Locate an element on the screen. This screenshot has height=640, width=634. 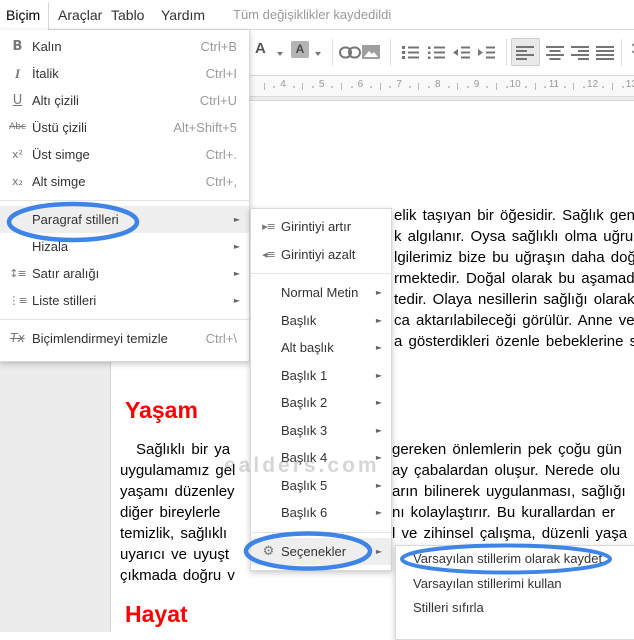
menu-item-normal-metin: Normal Metin ► is located at coordinates (321, 293).